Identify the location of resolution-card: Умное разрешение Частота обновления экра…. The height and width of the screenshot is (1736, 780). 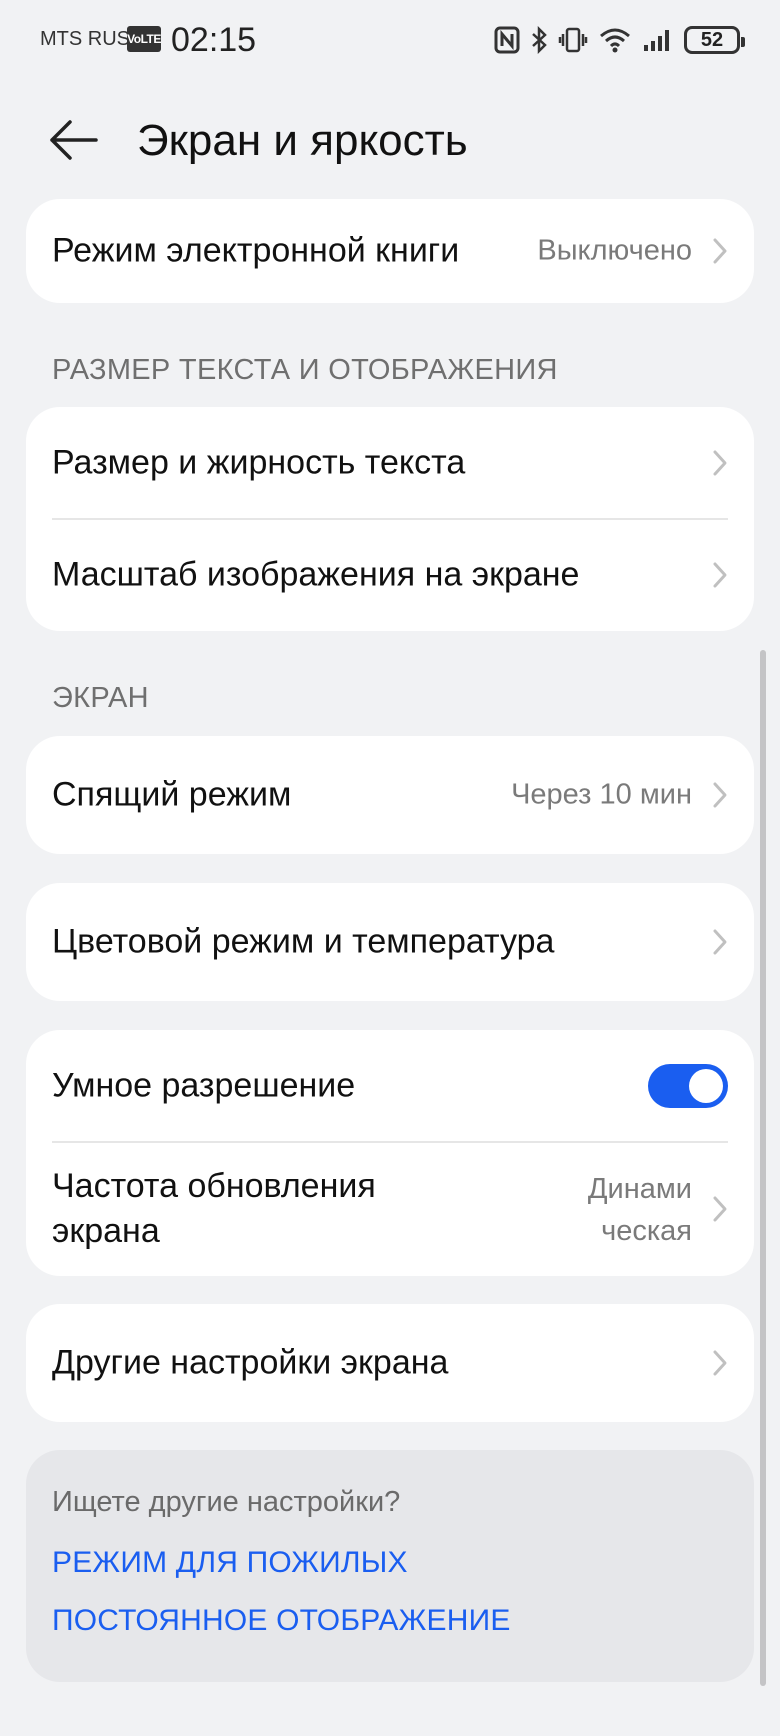
(390, 1153).